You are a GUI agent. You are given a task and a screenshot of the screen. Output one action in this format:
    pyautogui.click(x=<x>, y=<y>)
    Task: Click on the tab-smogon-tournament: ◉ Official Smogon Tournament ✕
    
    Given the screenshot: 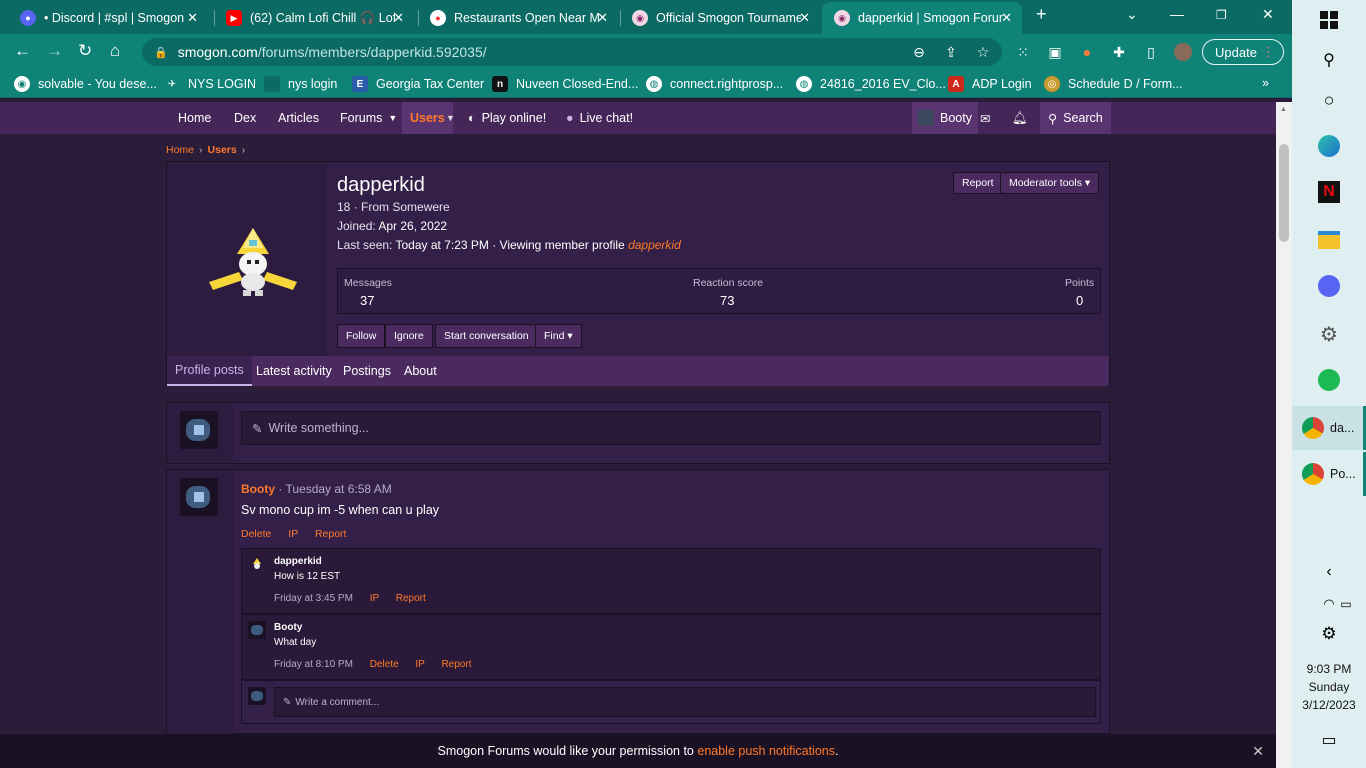 What is the action you would take?
    pyautogui.click(x=720, y=18)
    